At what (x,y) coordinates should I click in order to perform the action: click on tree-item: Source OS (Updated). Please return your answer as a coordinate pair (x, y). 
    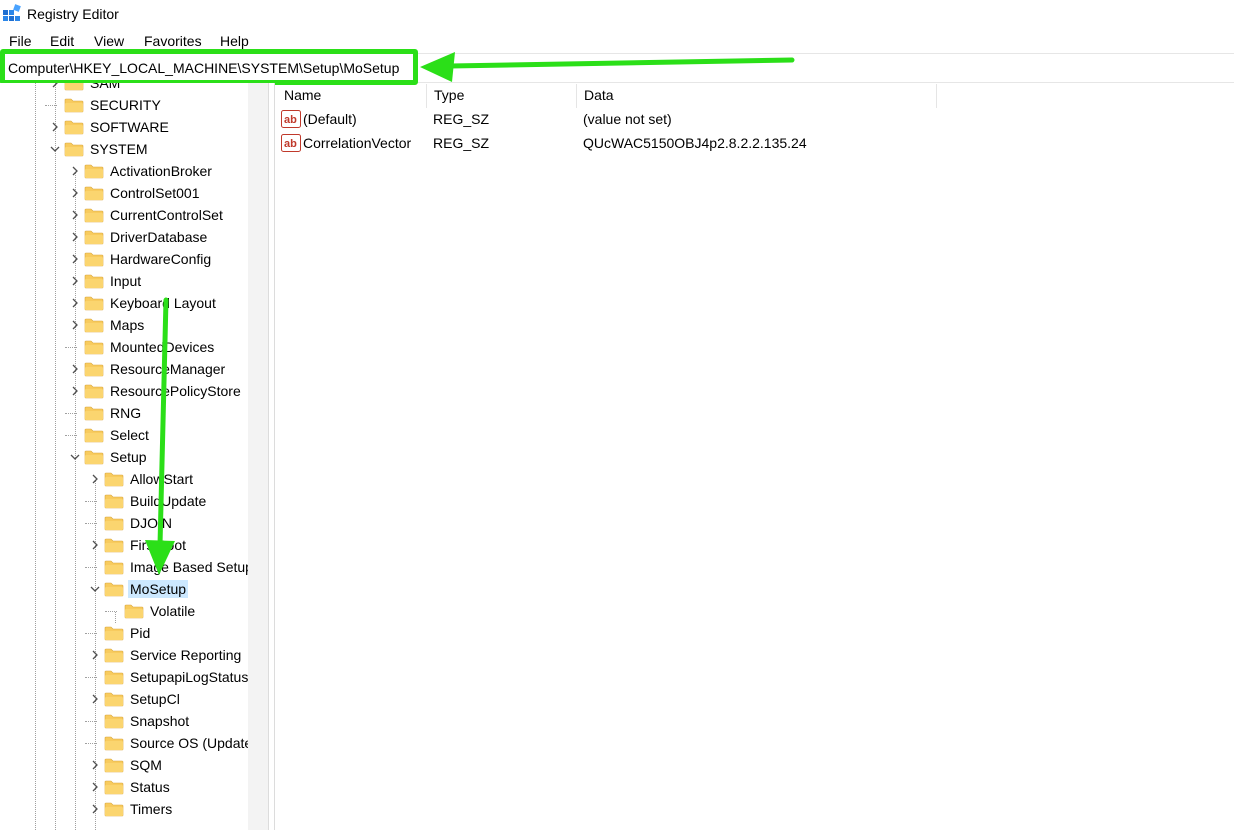
    Looking at the image, I should click on (166, 743).